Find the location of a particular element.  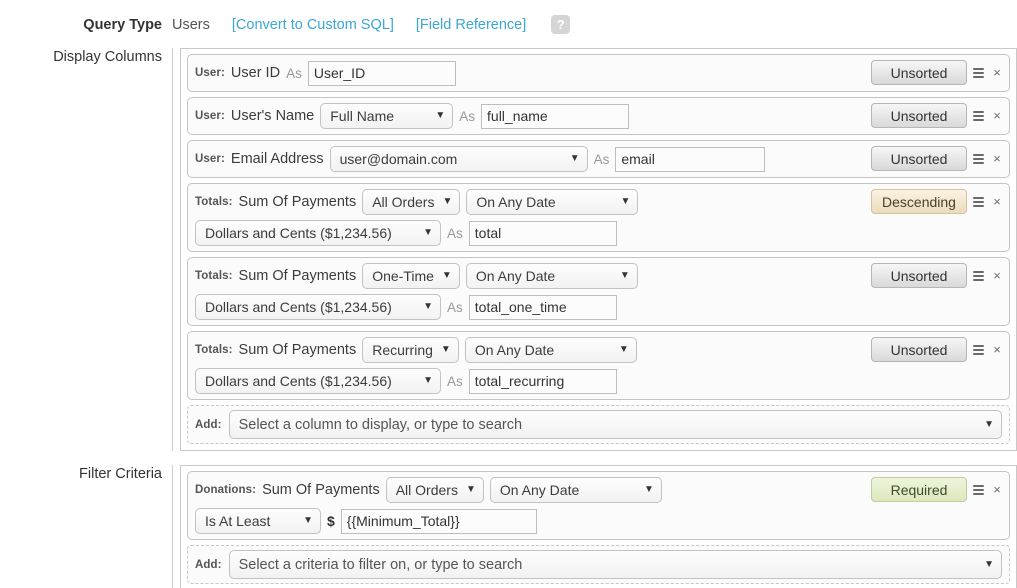

column-scope-select: All Orders ▼ is located at coordinates (411, 202).